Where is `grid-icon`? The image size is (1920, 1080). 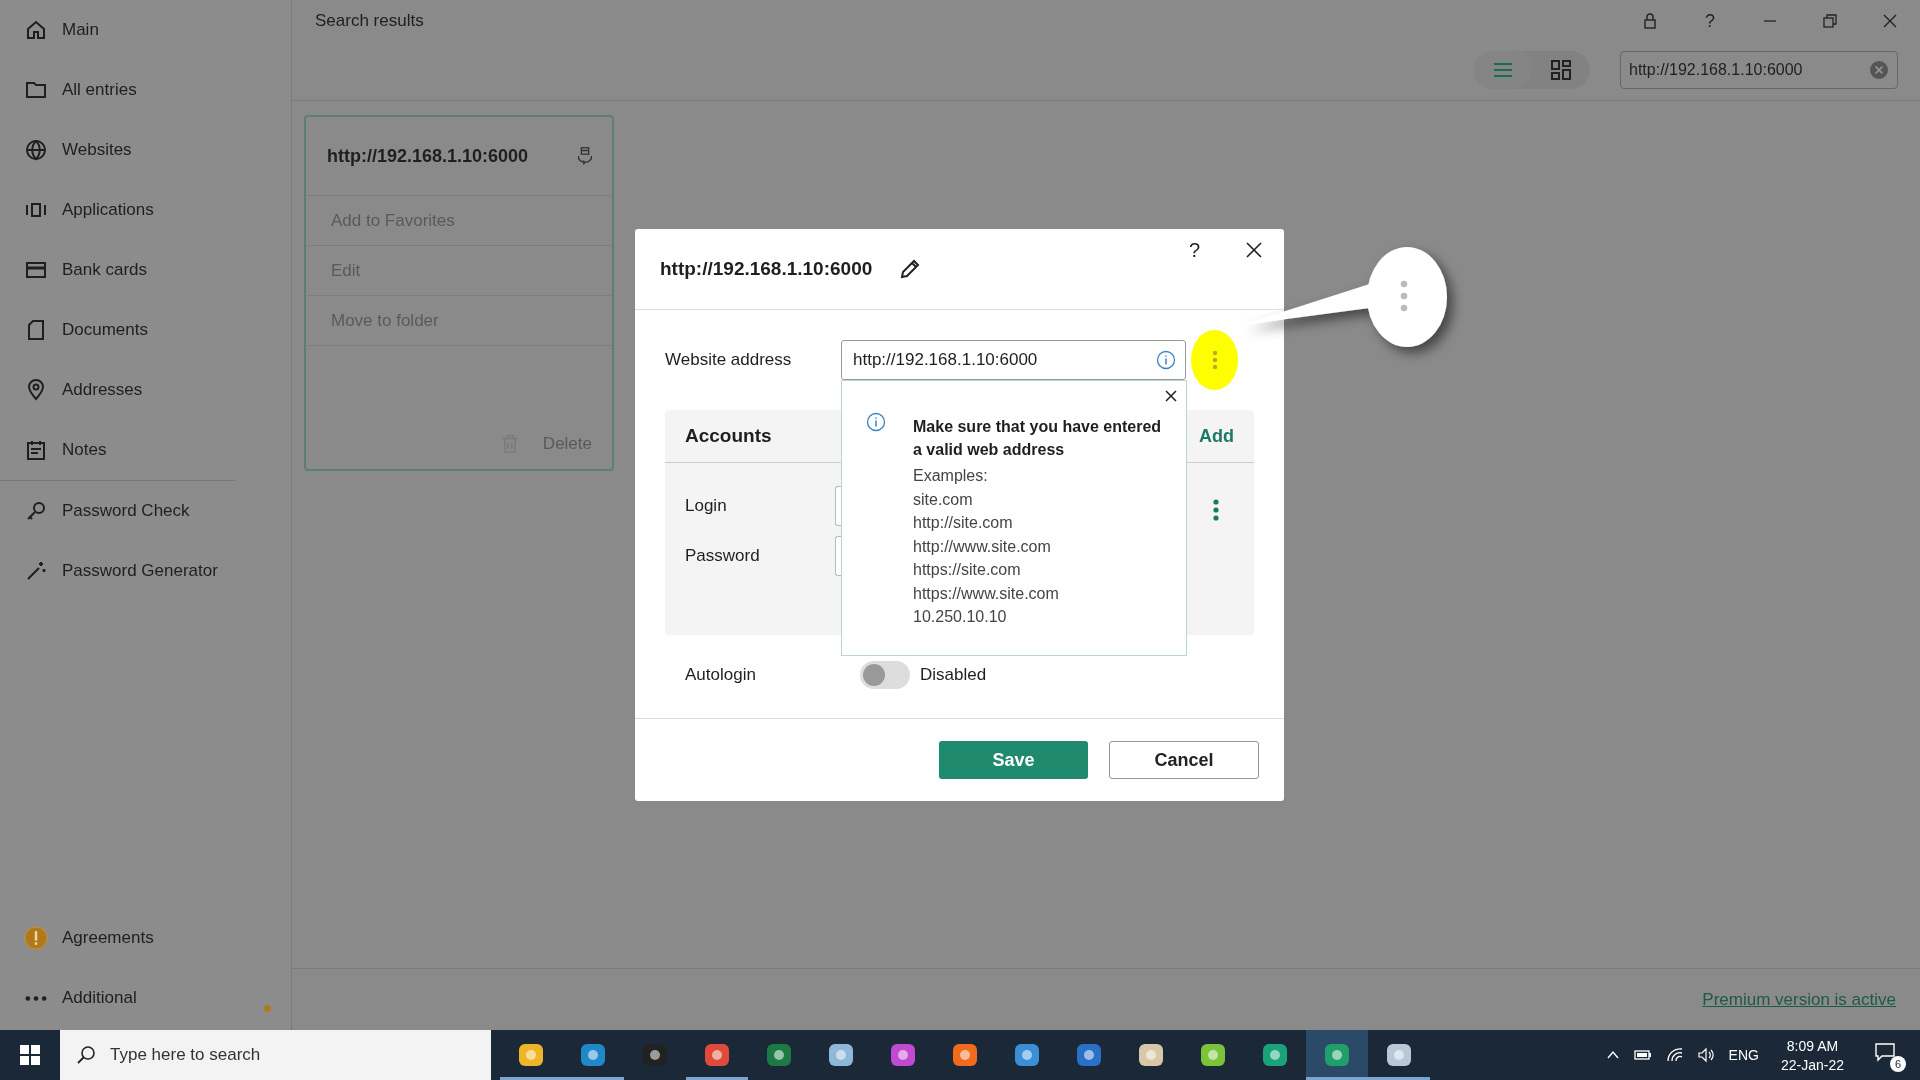
grid-icon is located at coordinates (1561, 70).